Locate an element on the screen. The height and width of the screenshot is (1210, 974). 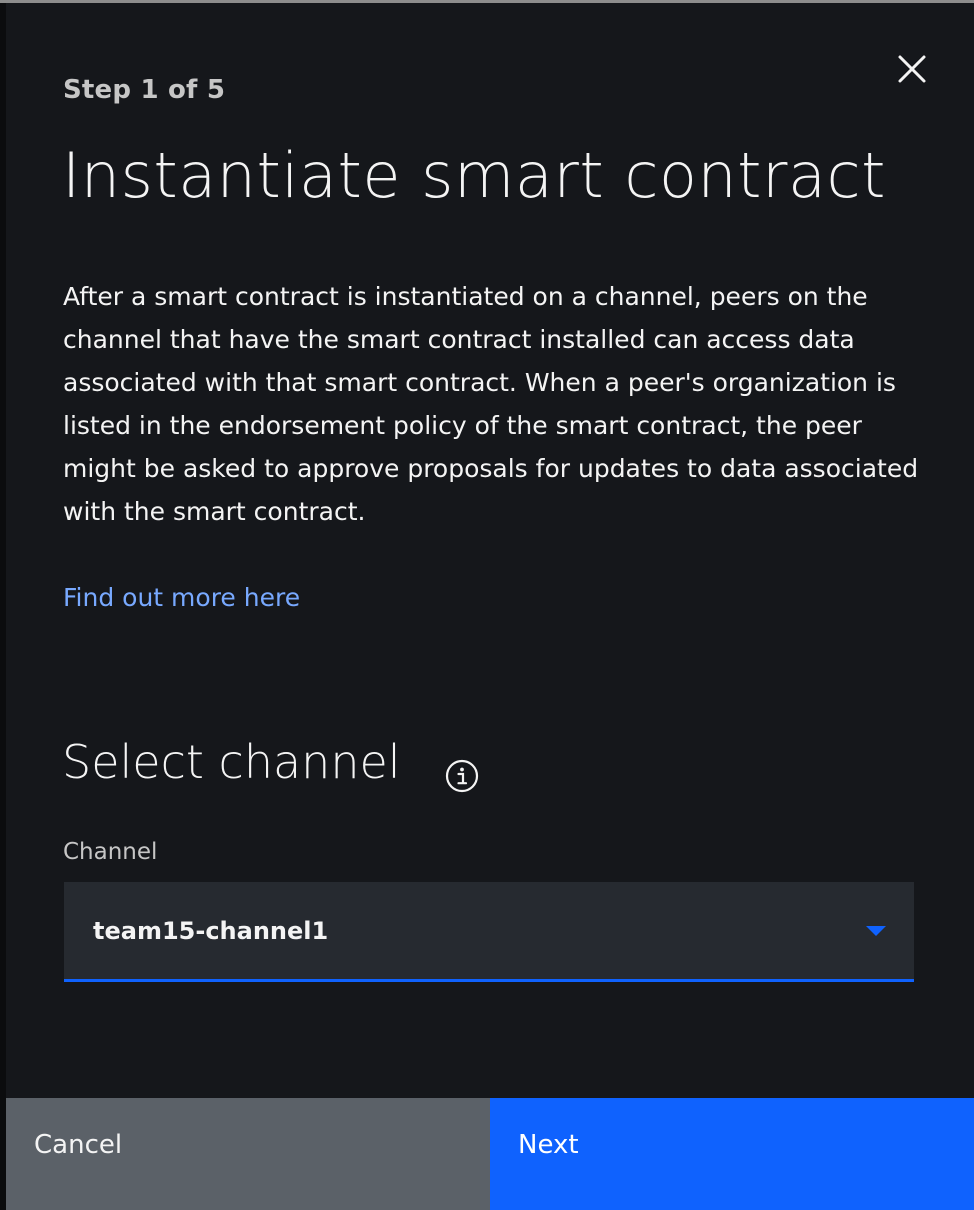
select-channel-heading: Select channel is located at coordinates (231, 762).